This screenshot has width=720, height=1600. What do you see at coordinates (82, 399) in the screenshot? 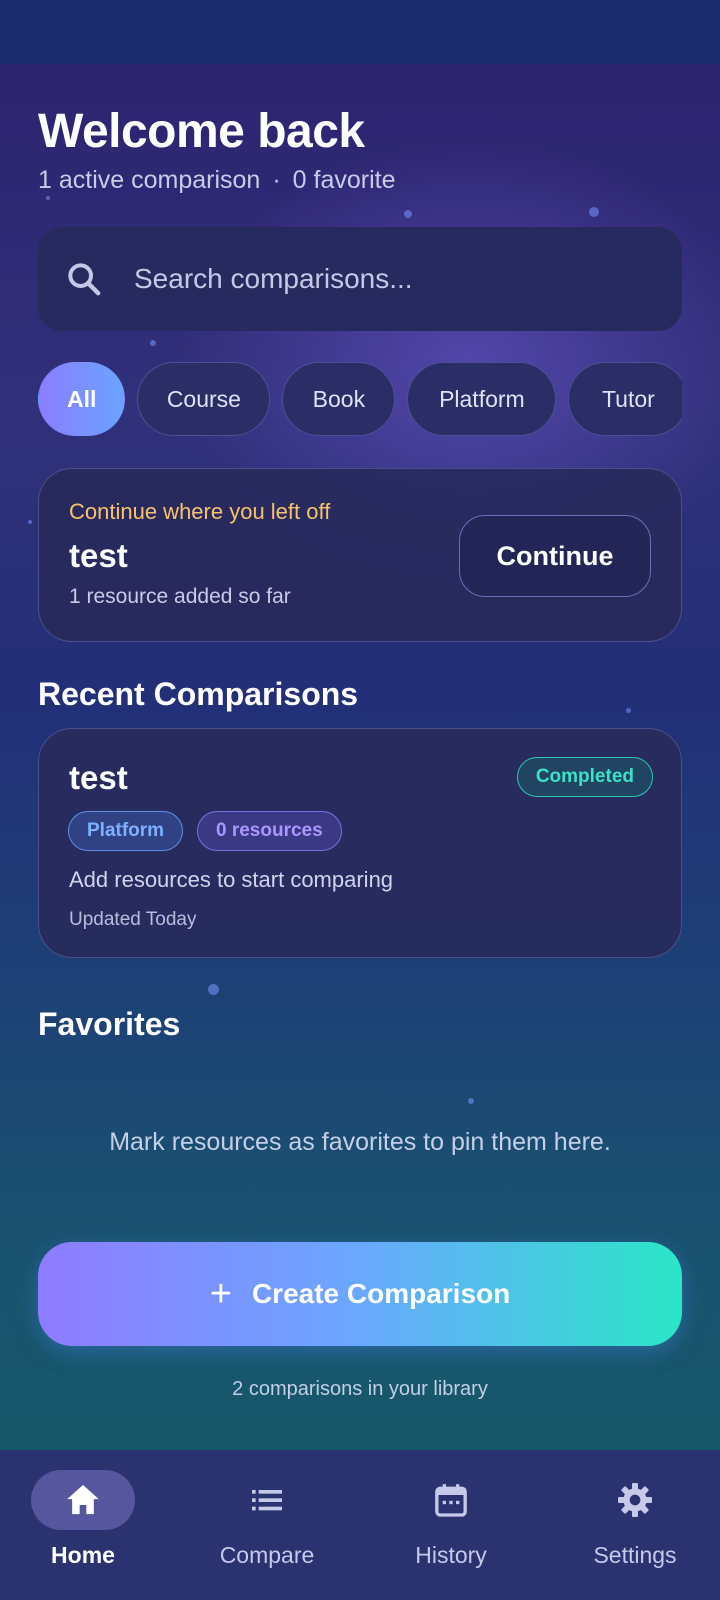
I see `filter-chip-all: All` at bounding box center [82, 399].